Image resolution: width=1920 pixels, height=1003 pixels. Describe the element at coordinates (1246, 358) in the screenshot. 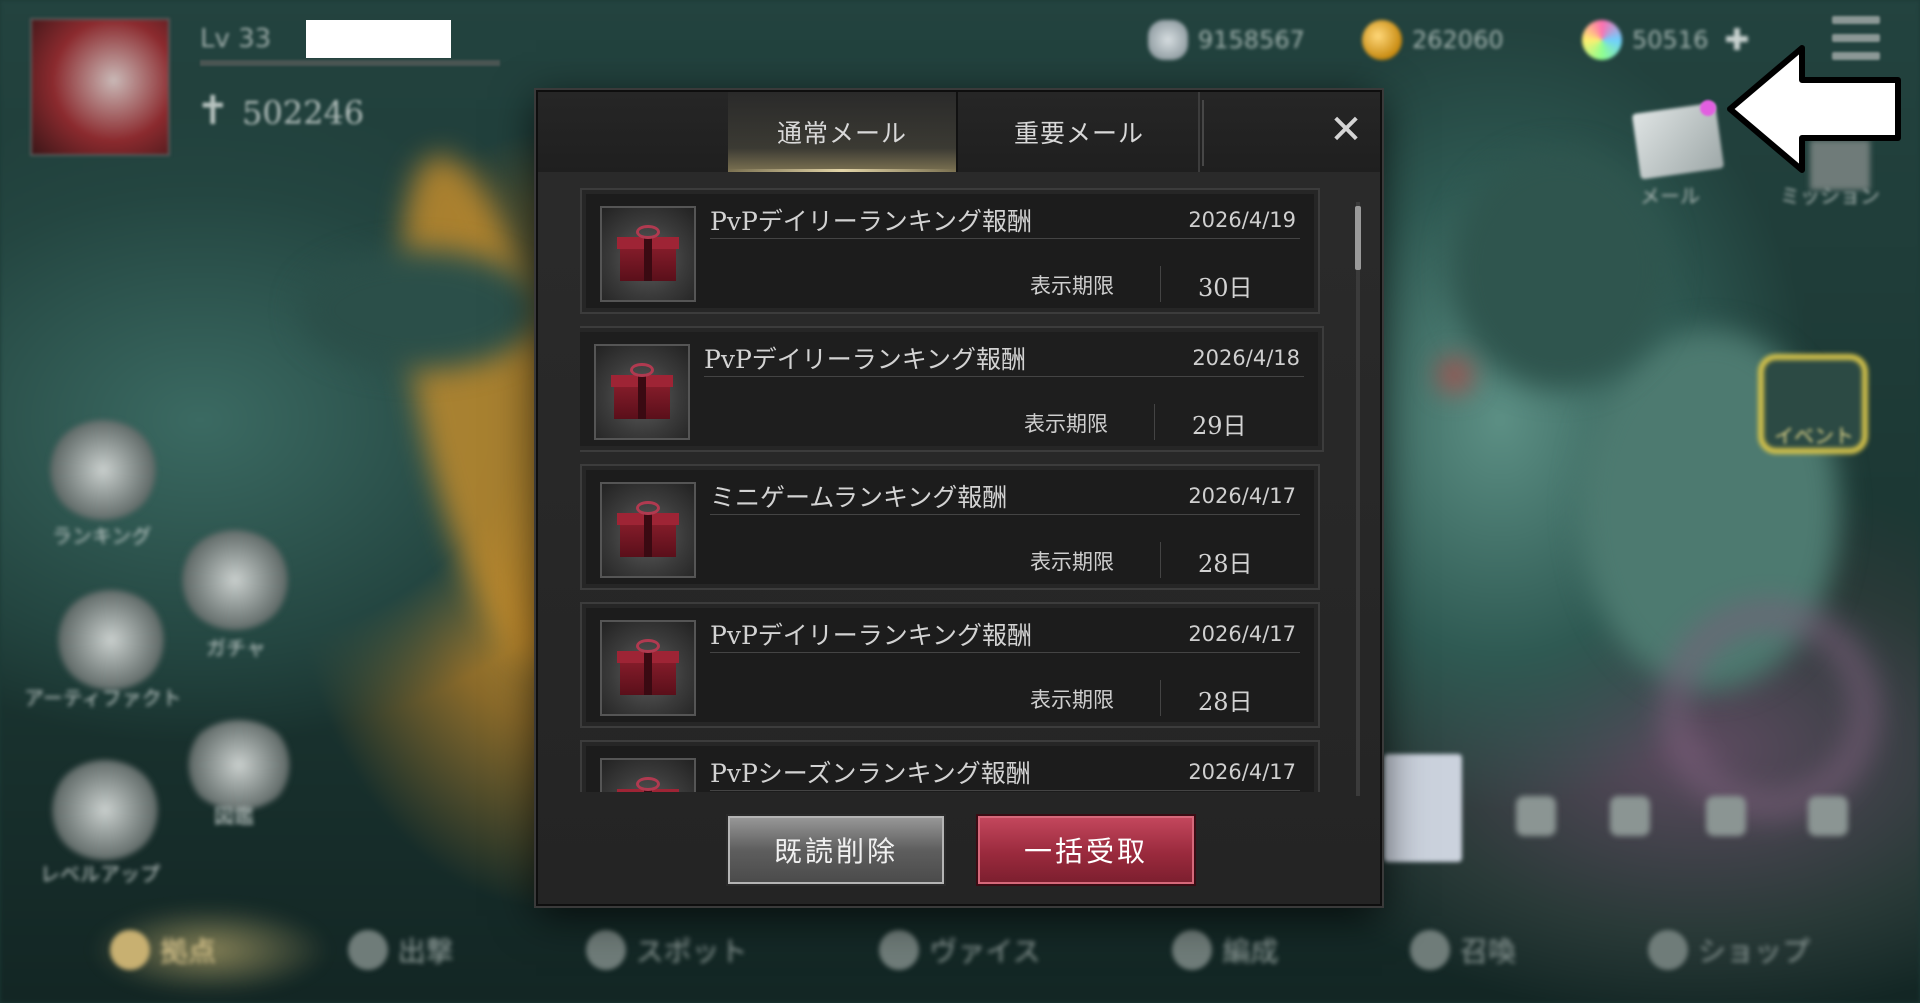

I see `mail-date: 2026/4/18` at that location.